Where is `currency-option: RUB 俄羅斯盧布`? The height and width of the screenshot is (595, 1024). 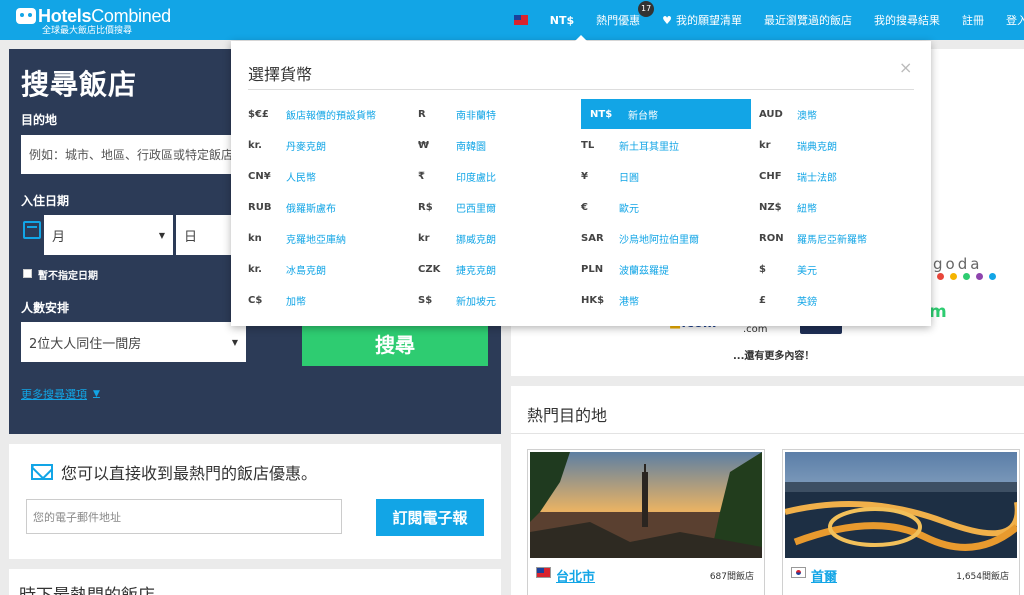
currency-option: RUB 俄羅斯盧布 is located at coordinates (333, 207).